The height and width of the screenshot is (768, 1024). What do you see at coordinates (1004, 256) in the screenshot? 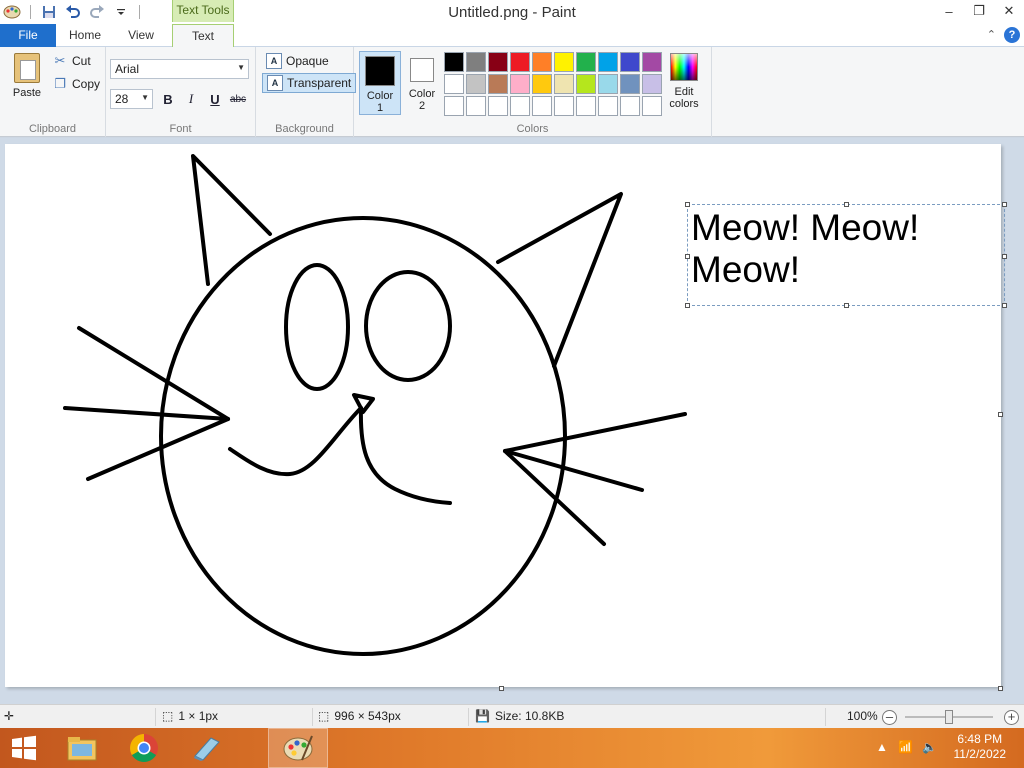
I see `resize-handle-e` at bounding box center [1004, 256].